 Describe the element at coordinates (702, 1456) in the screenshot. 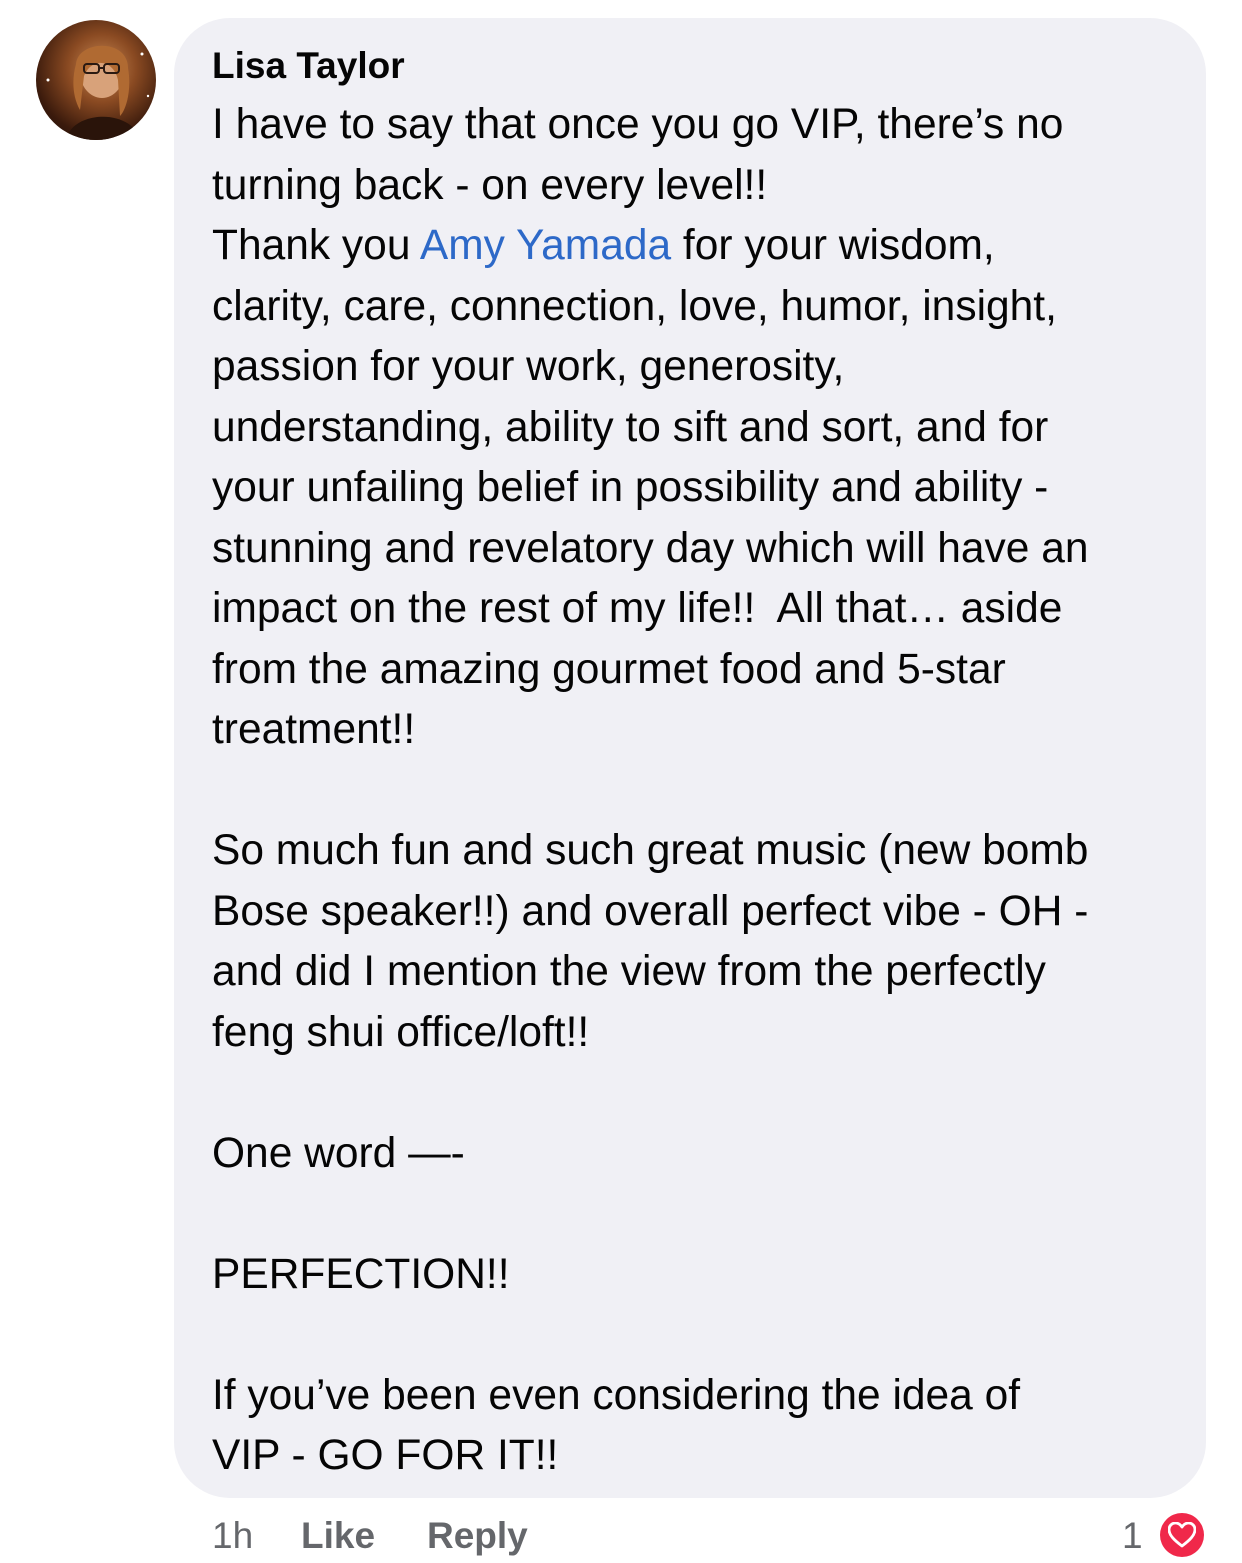

I see `comment-line: VIP - GO FOR IT!!` at that location.